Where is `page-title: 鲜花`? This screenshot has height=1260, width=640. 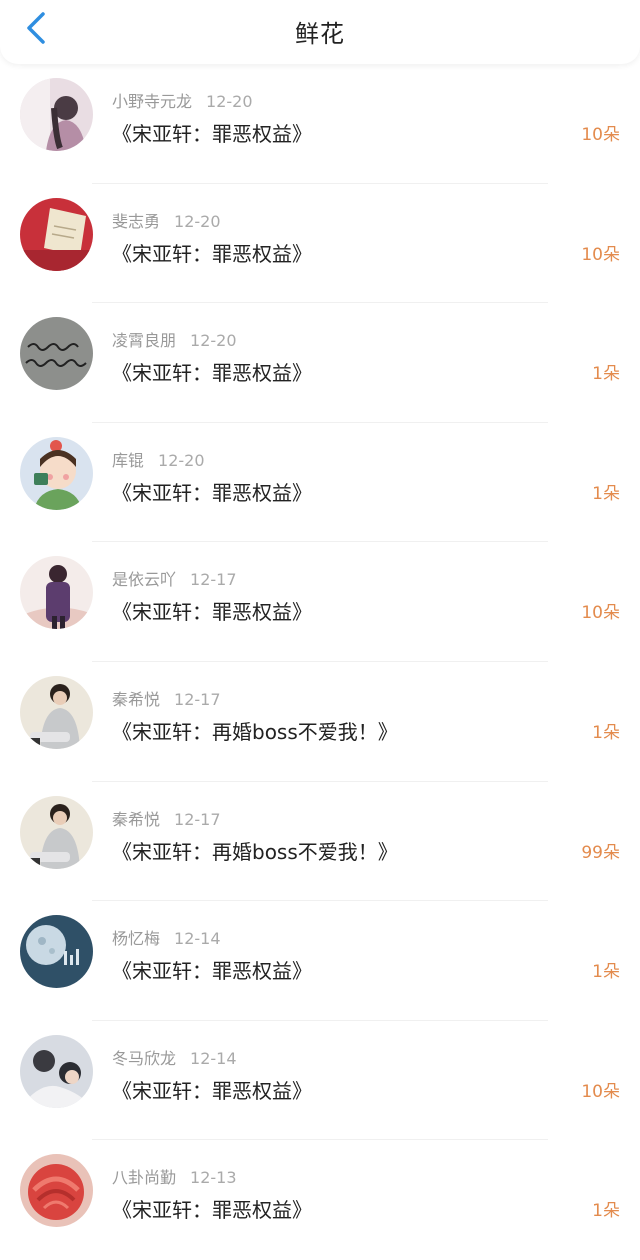 page-title: 鲜花 is located at coordinates (320, 34).